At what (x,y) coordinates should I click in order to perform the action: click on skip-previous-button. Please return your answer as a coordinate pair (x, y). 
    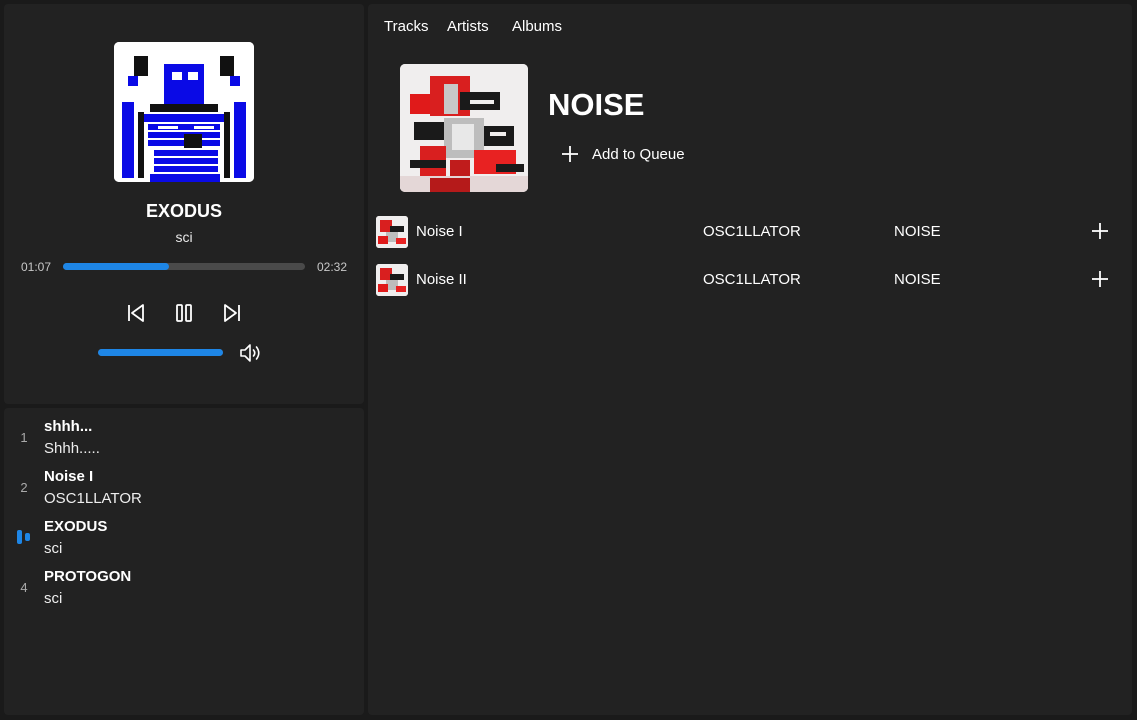
    Looking at the image, I should click on (136, 313).